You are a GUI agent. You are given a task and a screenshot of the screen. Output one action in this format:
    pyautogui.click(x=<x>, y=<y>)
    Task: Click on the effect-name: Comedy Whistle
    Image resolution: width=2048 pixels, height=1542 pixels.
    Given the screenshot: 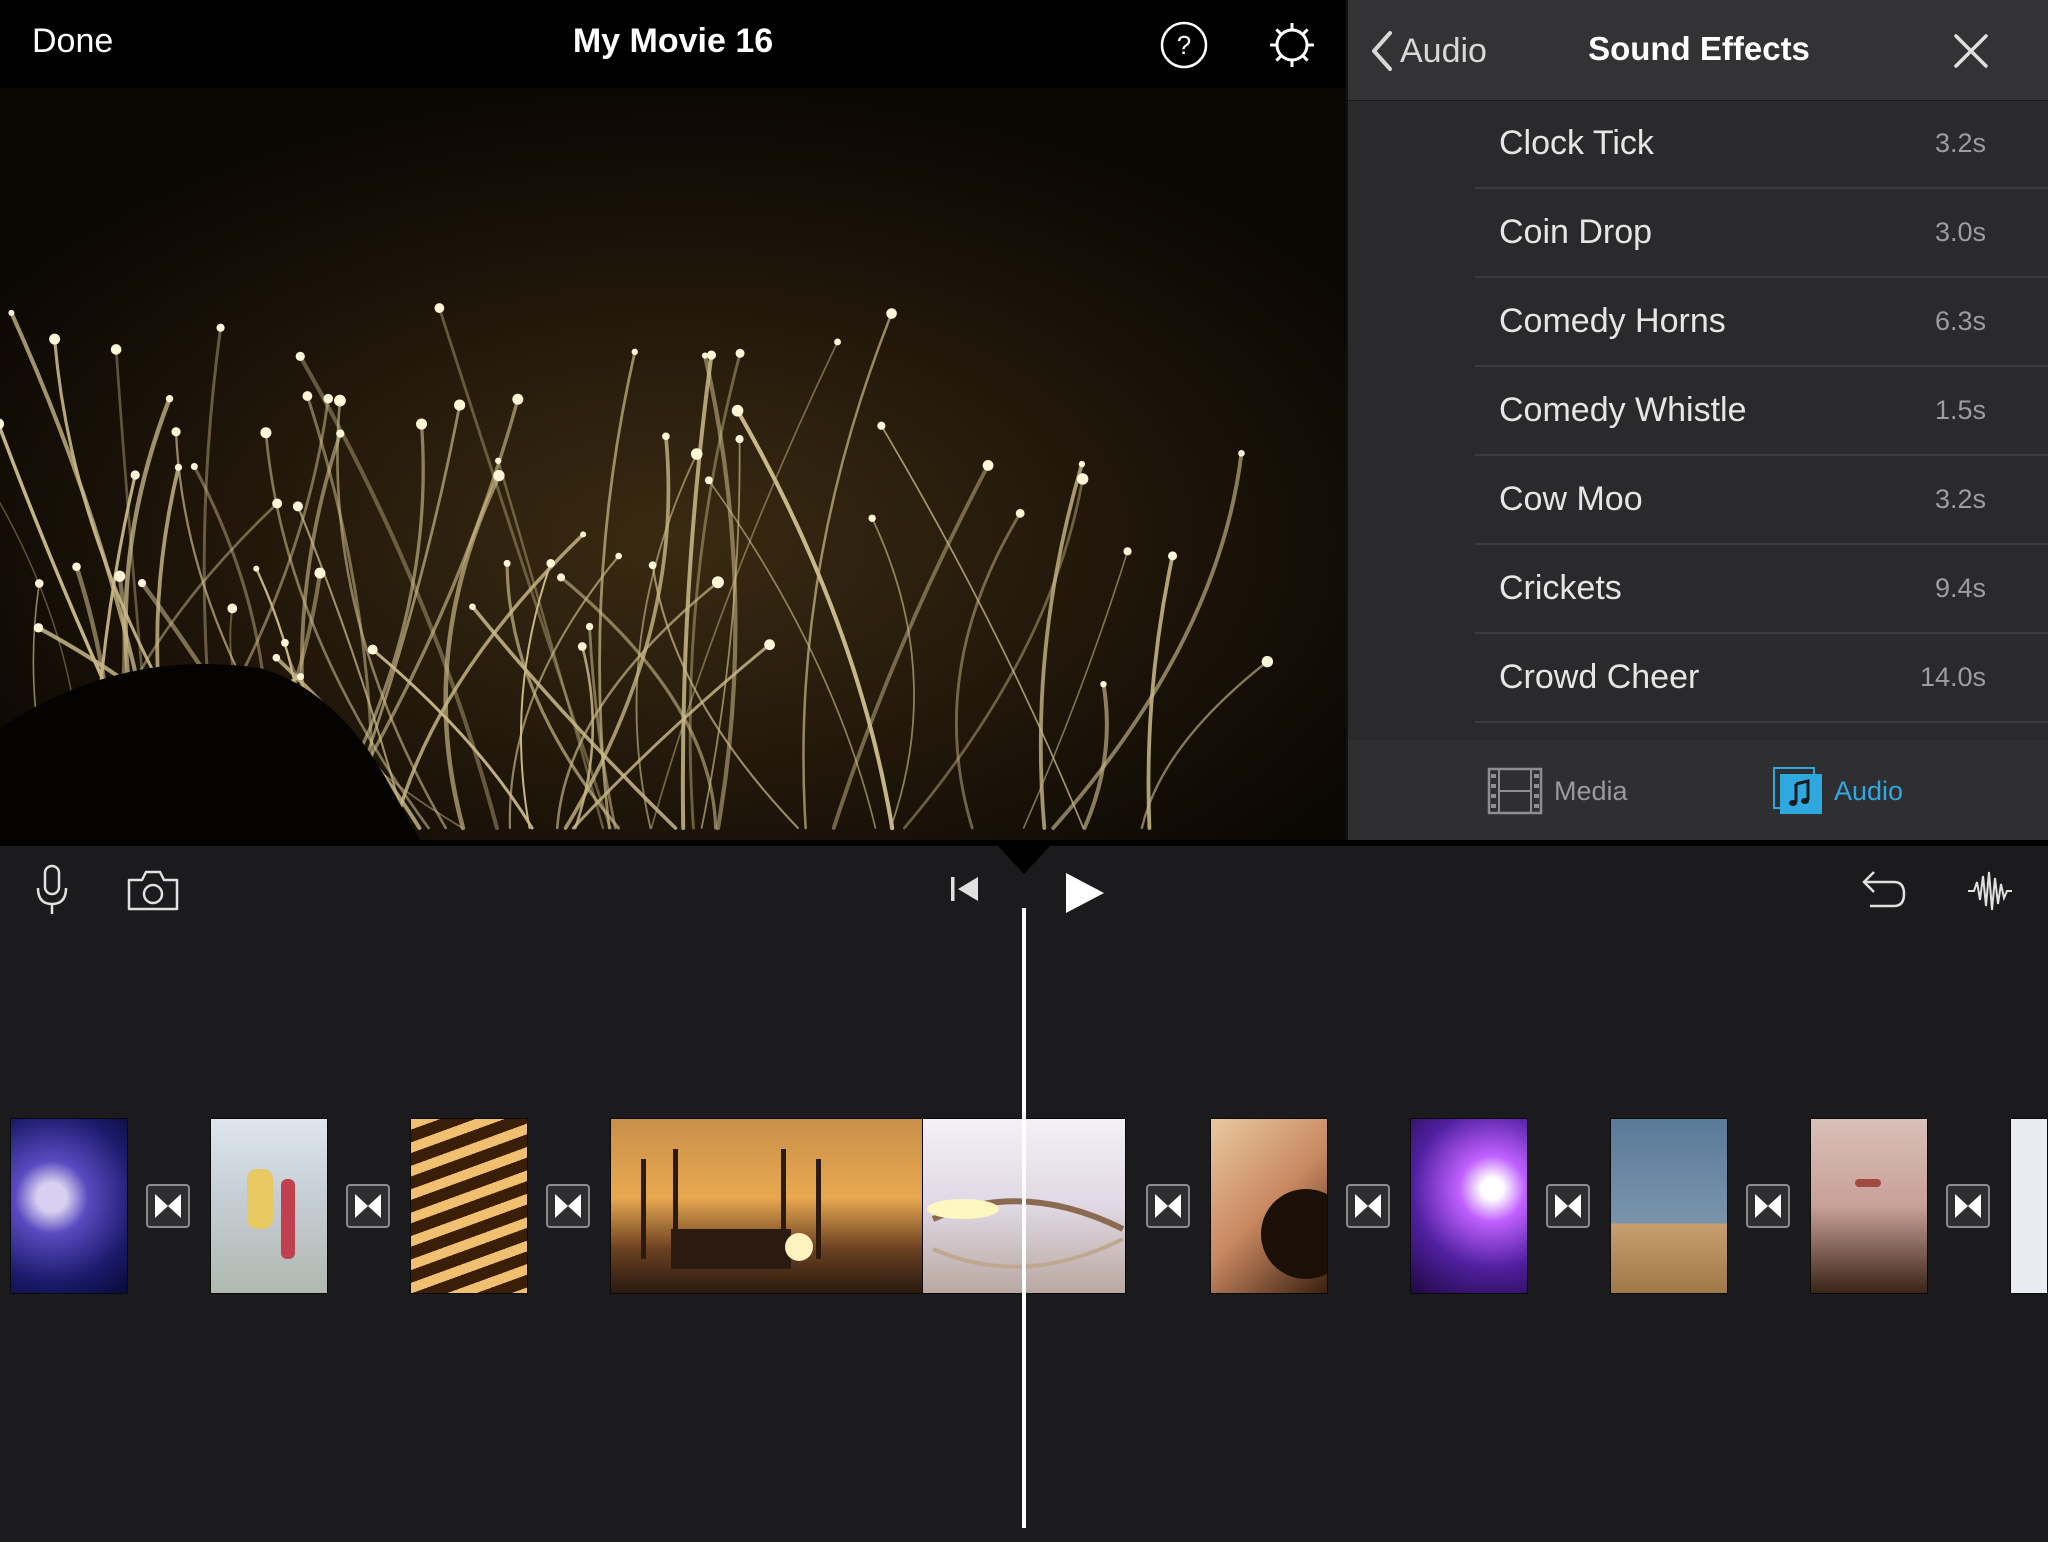 What is the action you would take?
    pyautogui.click(x=1623, y=410)
    